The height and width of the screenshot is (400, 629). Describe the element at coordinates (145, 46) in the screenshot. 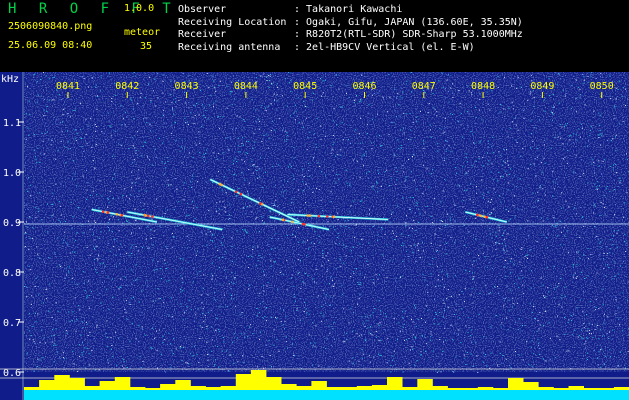

I see `meteor-count: 35` at that location.